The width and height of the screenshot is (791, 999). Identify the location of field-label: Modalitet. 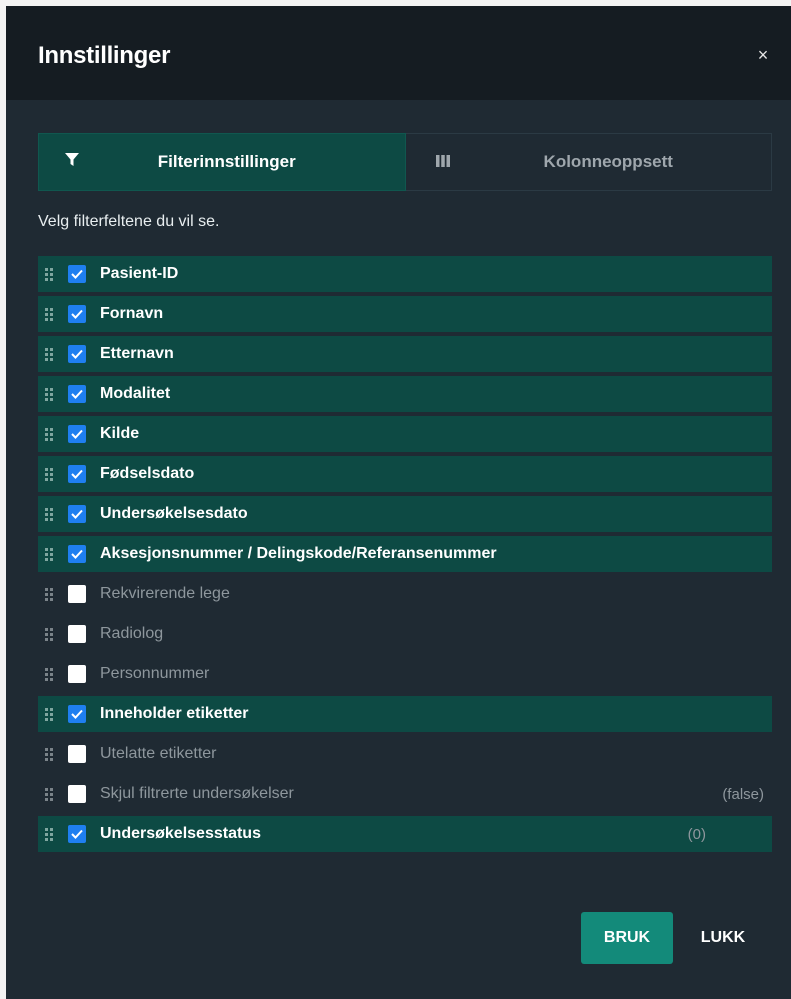
(135, 393).